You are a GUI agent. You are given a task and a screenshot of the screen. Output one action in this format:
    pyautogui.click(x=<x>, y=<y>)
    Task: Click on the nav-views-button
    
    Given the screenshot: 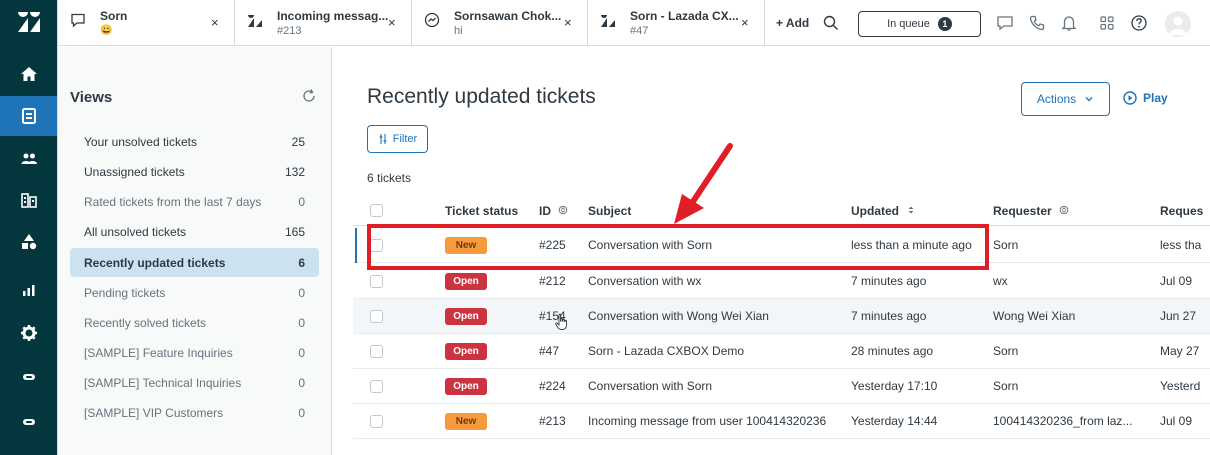 What is the action you would take?
    pyautogui.click(x=28, y=116)
    